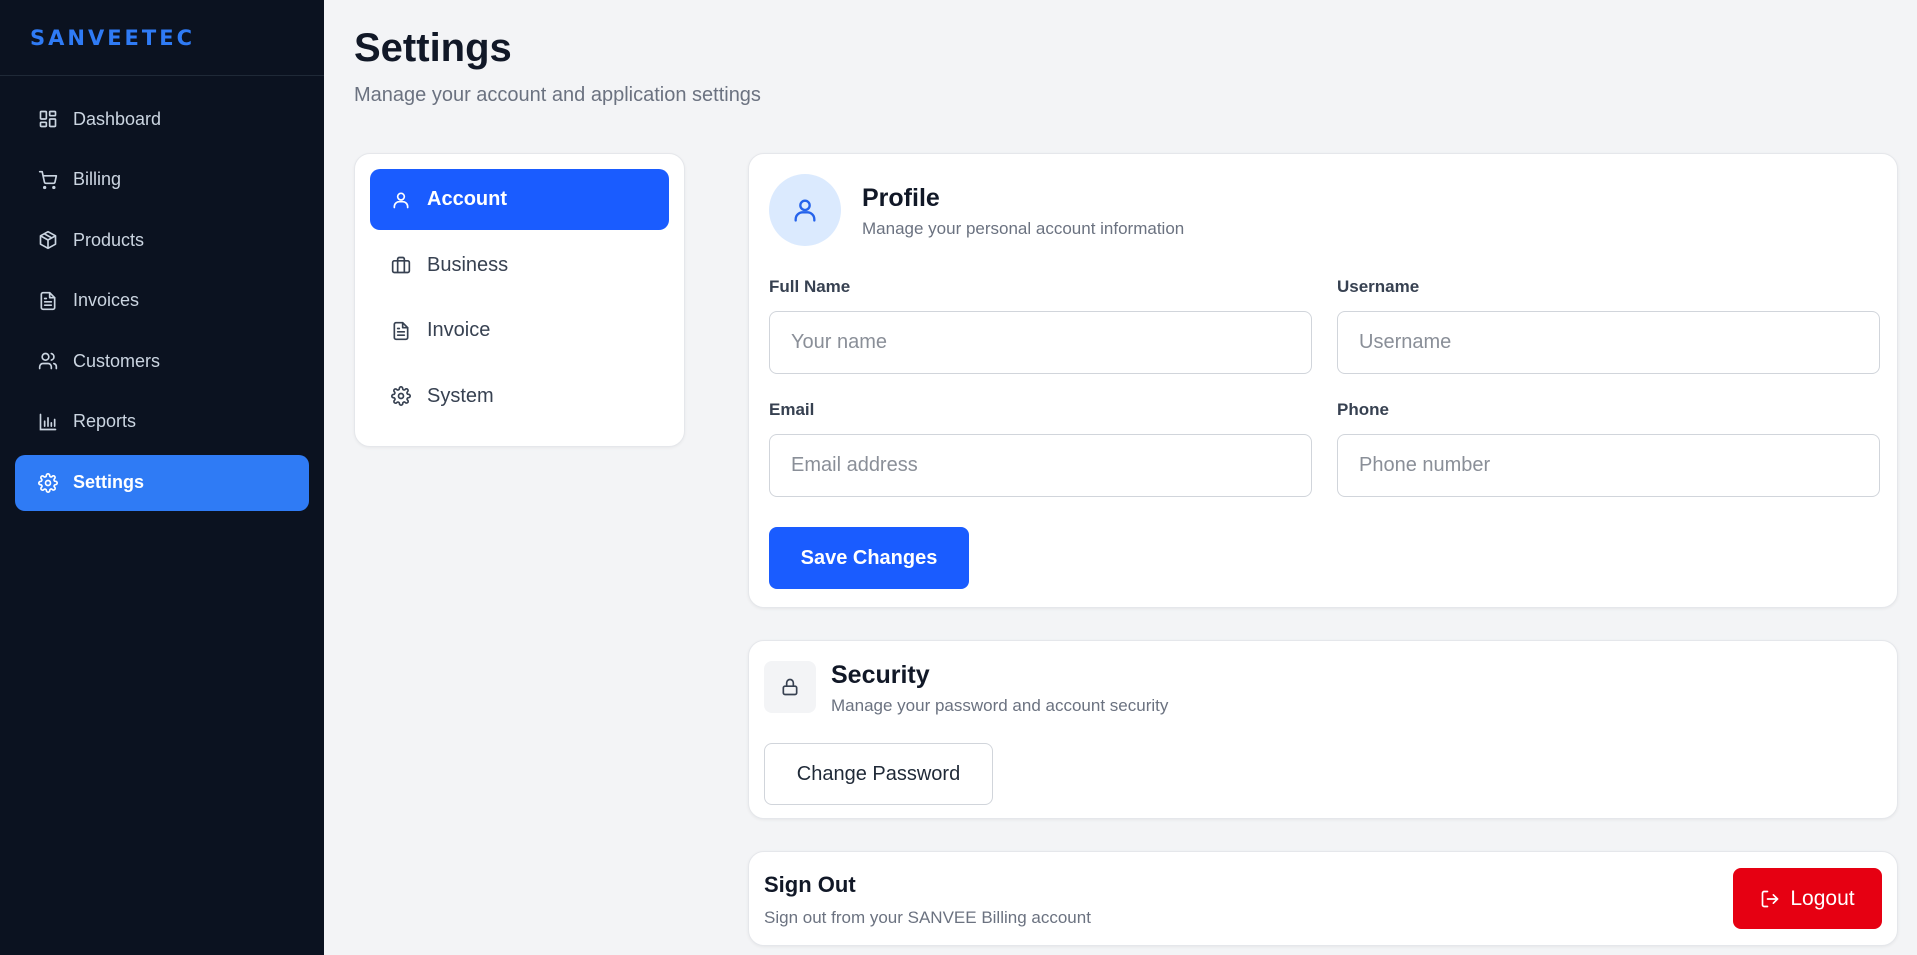  I want to click on brand-logo: SANVEETEC, so click(162, 38).